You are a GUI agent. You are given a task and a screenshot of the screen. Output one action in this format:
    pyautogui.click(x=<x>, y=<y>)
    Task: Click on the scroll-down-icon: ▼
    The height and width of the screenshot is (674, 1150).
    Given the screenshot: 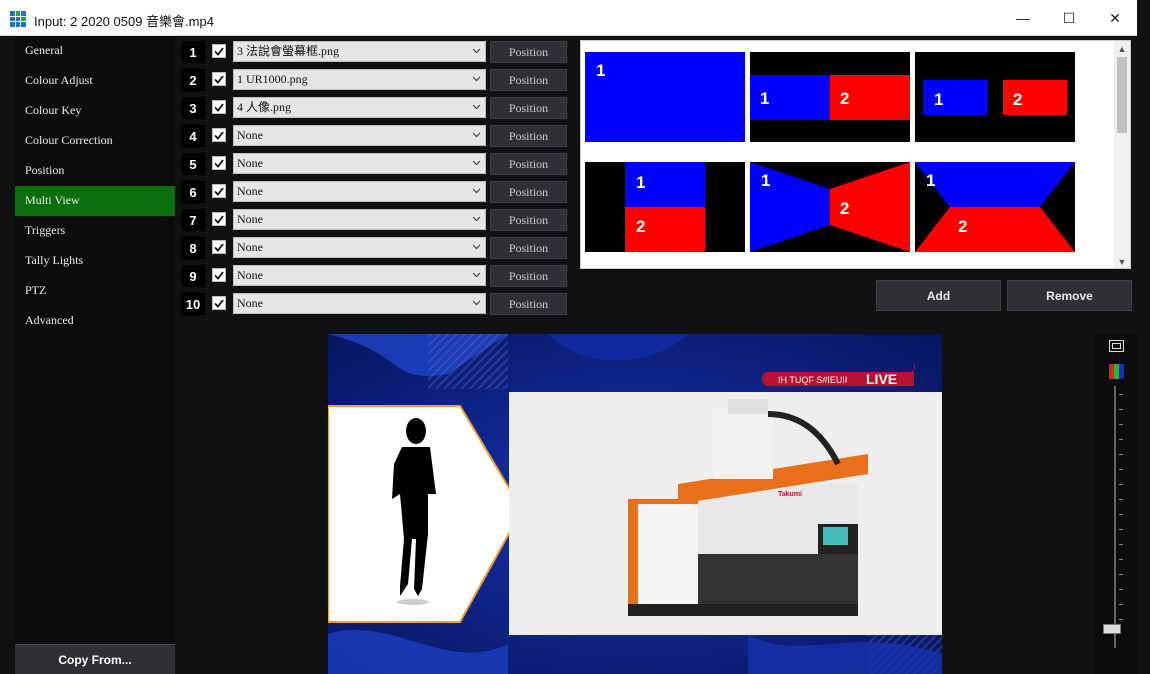 What is the action you would take?
    pyautogui.click(x=1122, y=261)
    